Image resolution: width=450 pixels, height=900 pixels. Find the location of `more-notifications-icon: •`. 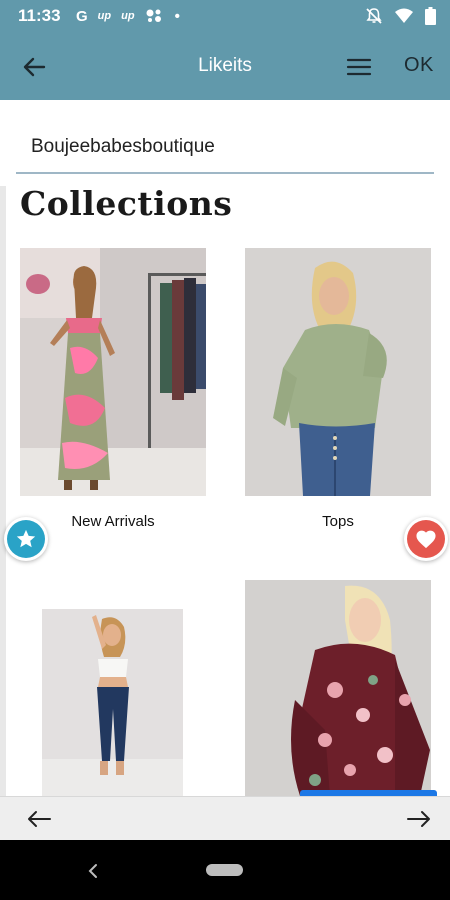

more-notifications-icon: • is located at coordinates (177, 16).